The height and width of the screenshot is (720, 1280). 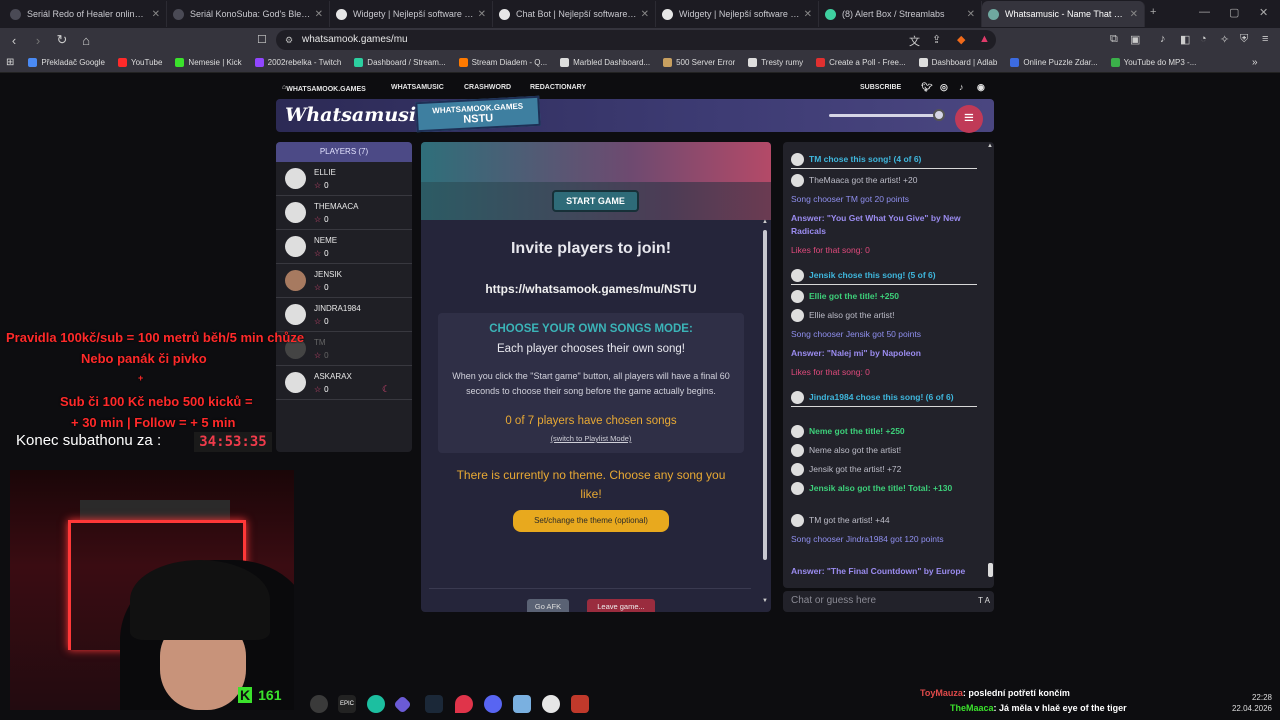 What do you see at coordinates (38, 40) in the screenshot?
I see `forward-icon: ›` at bounding box center [38, 40].